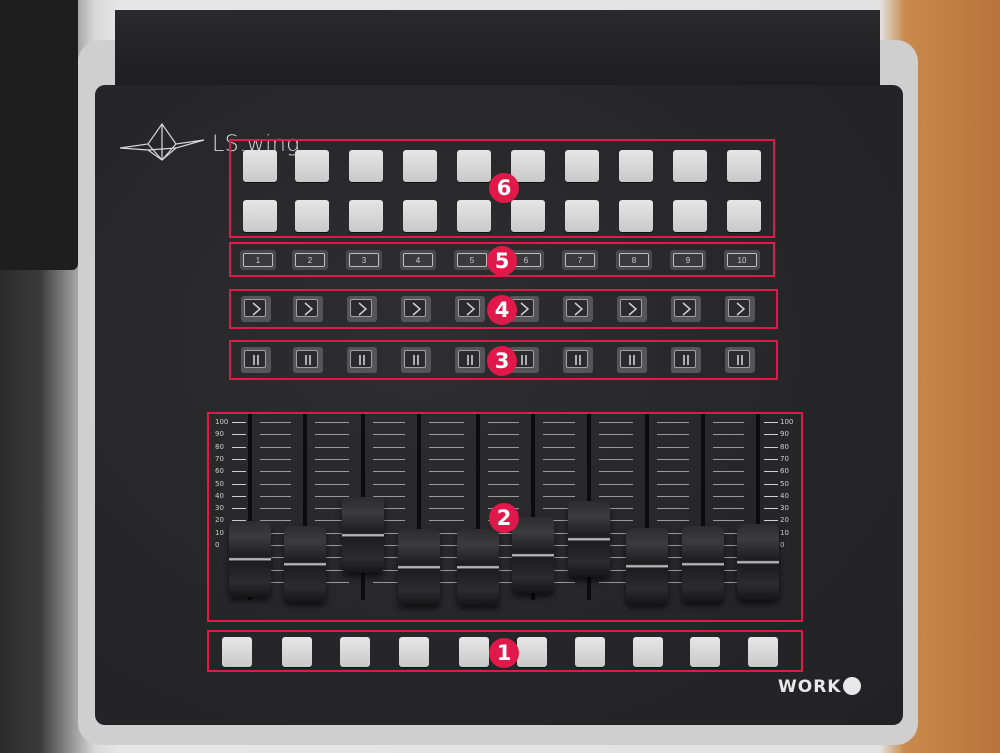 The height and width of the screenshot is (753, 1000). Describe the element at coordinates (787, 422) in the screenshot. I see `fader-scale-right-label: 100` at that location.